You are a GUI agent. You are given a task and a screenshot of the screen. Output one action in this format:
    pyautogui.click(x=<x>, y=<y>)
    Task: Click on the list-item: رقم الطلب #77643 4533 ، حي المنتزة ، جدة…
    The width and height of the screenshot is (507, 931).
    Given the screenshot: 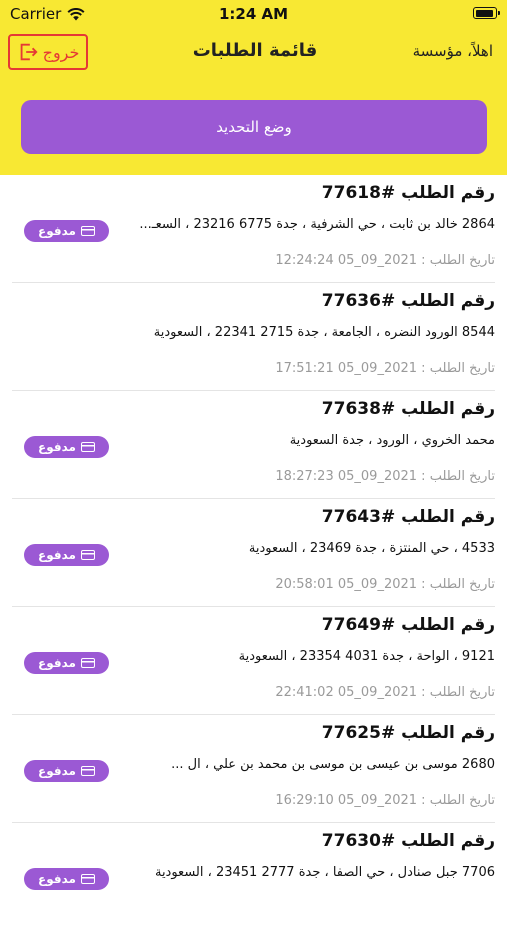 What is the action you would take?
    pyautogui.click(x=253, y=553)
    